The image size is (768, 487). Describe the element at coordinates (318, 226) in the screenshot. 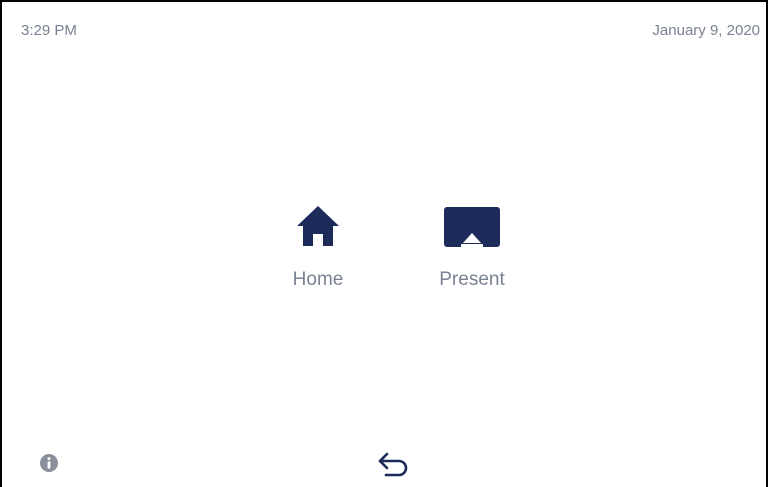

I see `home-icon` at that location.